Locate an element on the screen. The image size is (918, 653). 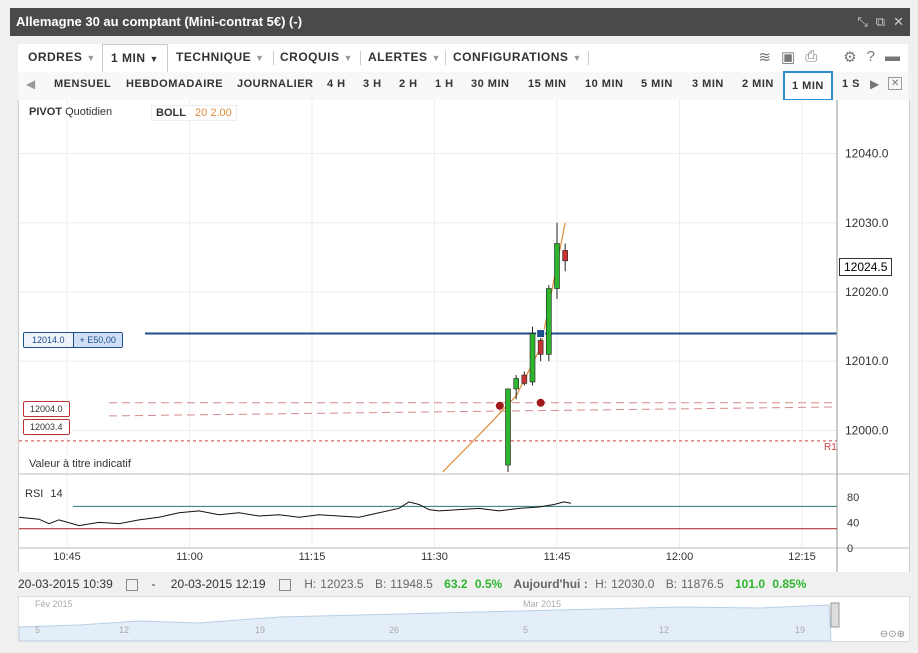
menu-technique: TECHNIQUE ▼ is located at coordinates (220, 58).